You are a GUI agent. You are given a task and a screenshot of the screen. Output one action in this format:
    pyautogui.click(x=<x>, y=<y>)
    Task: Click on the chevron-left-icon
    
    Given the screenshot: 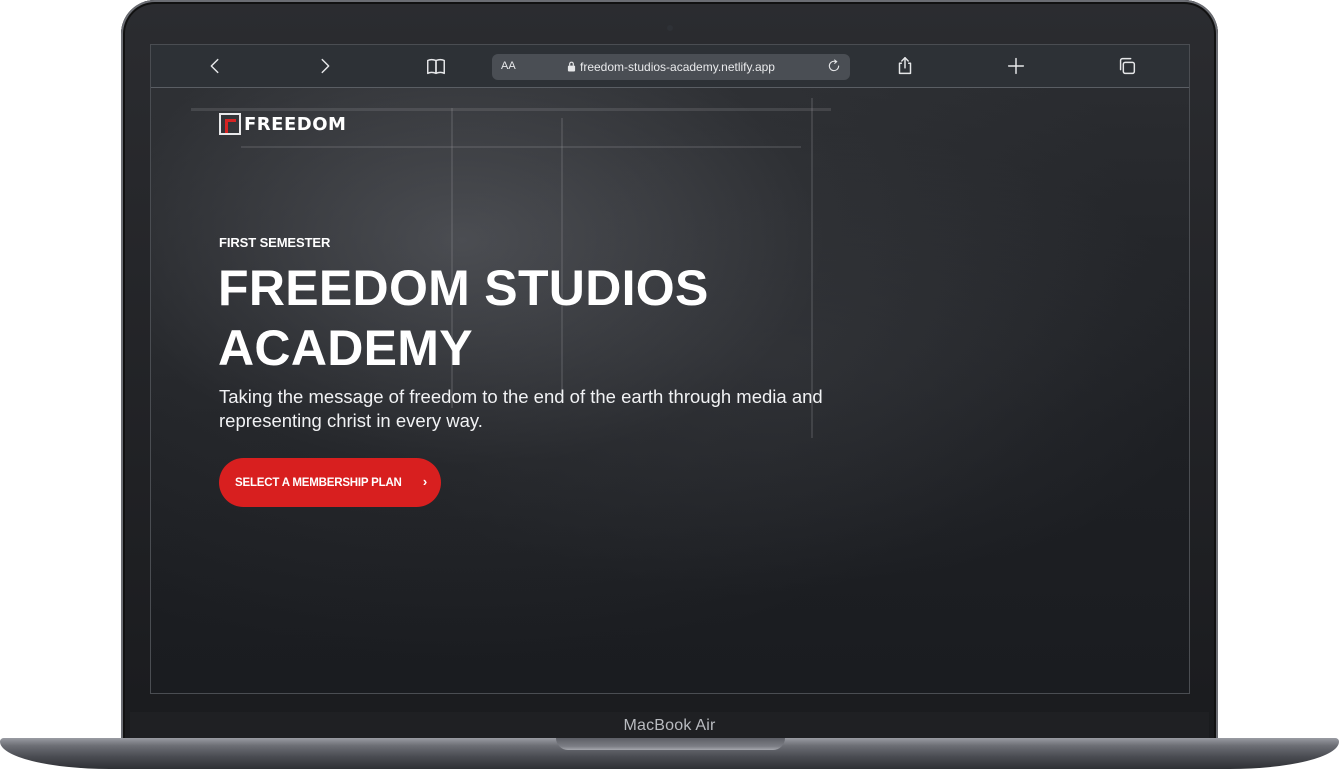 What is the action you would take?
    pyautogui.click(x=214, y=66)
    